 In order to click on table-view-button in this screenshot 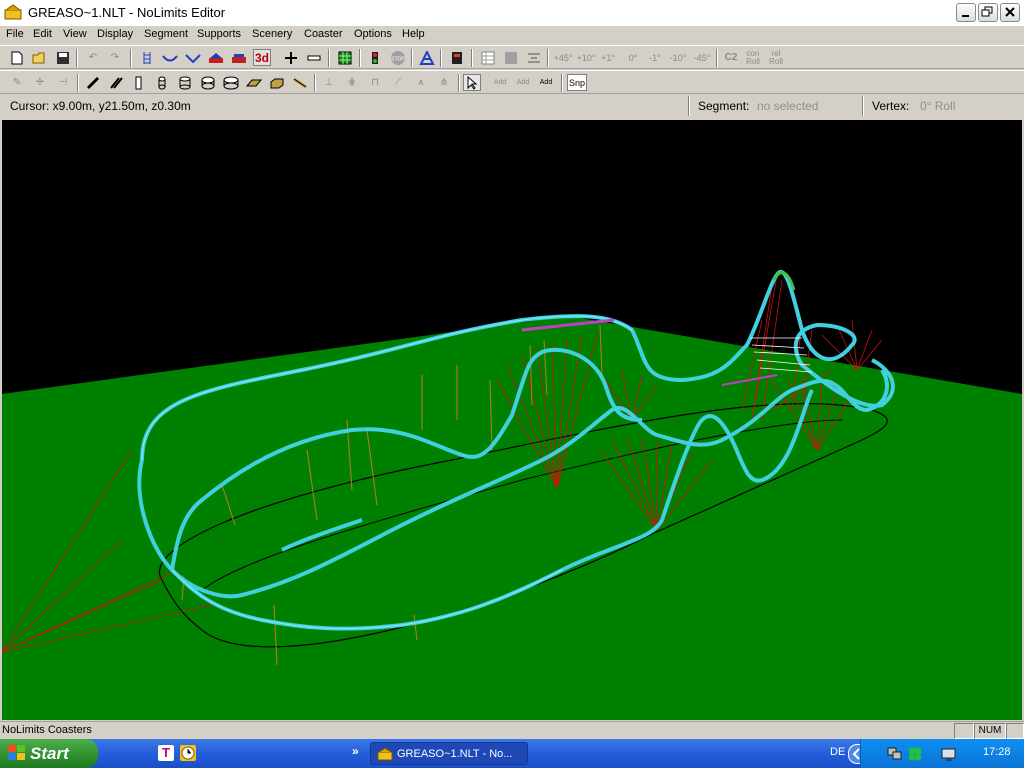, I will do `click(488, 57)`.